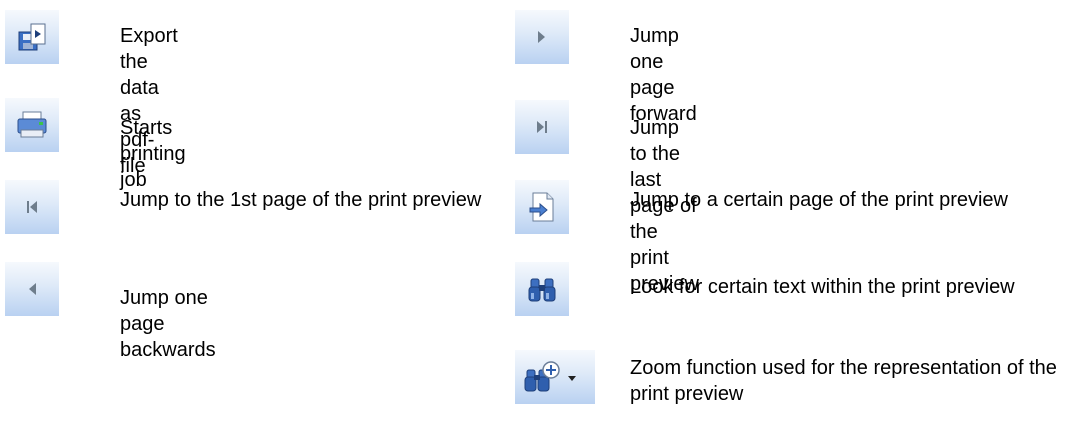  I want to click on previous-page-label: Jump one page backwards, so click(168, 324).